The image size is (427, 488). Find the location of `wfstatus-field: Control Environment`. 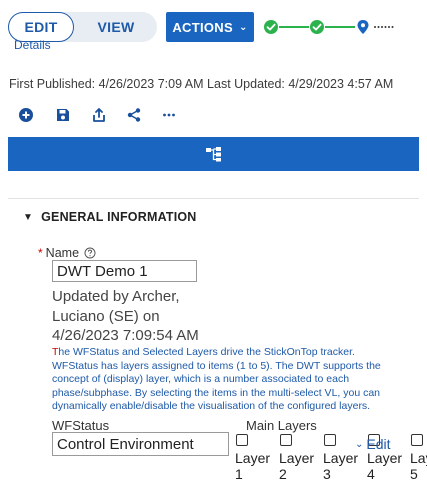

wfstatus-field: Control Environment is located at coordinates (140, 444).